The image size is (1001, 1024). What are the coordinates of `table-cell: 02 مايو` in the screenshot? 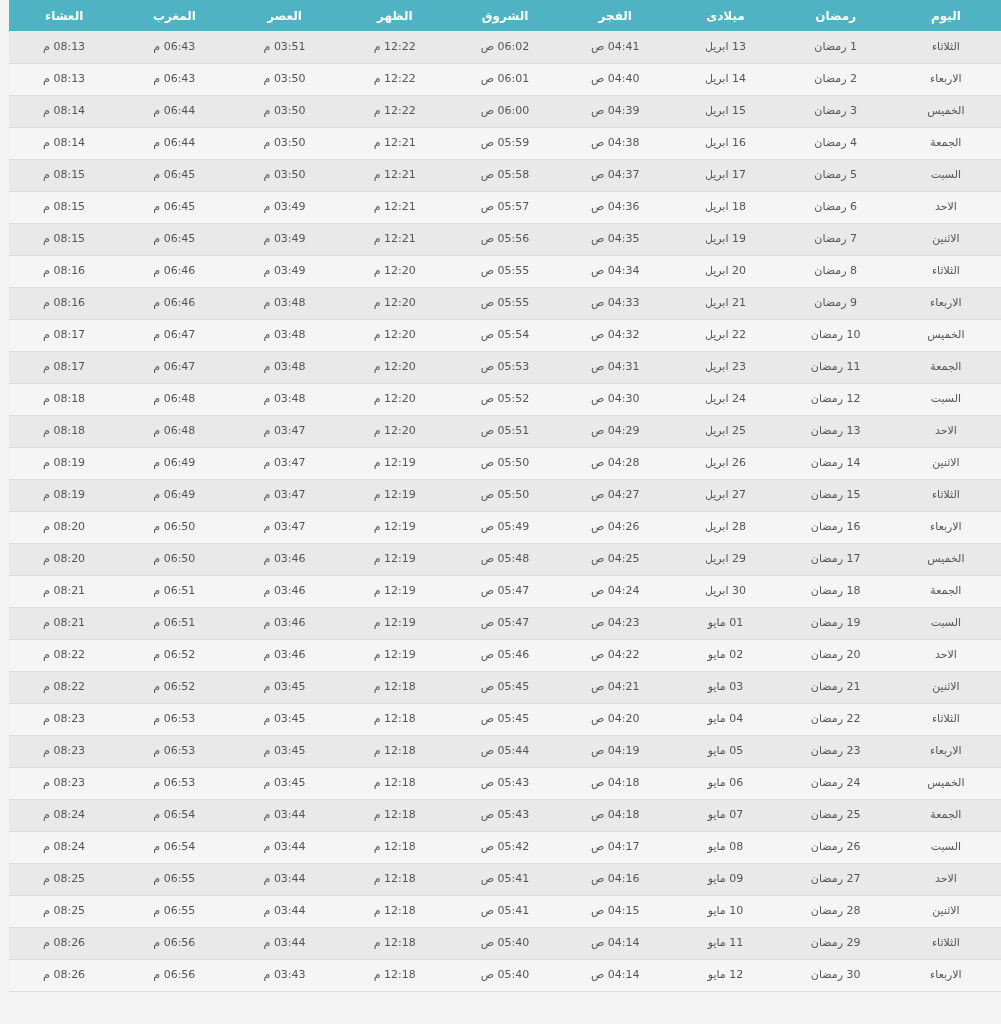 It's located at (725, 655).